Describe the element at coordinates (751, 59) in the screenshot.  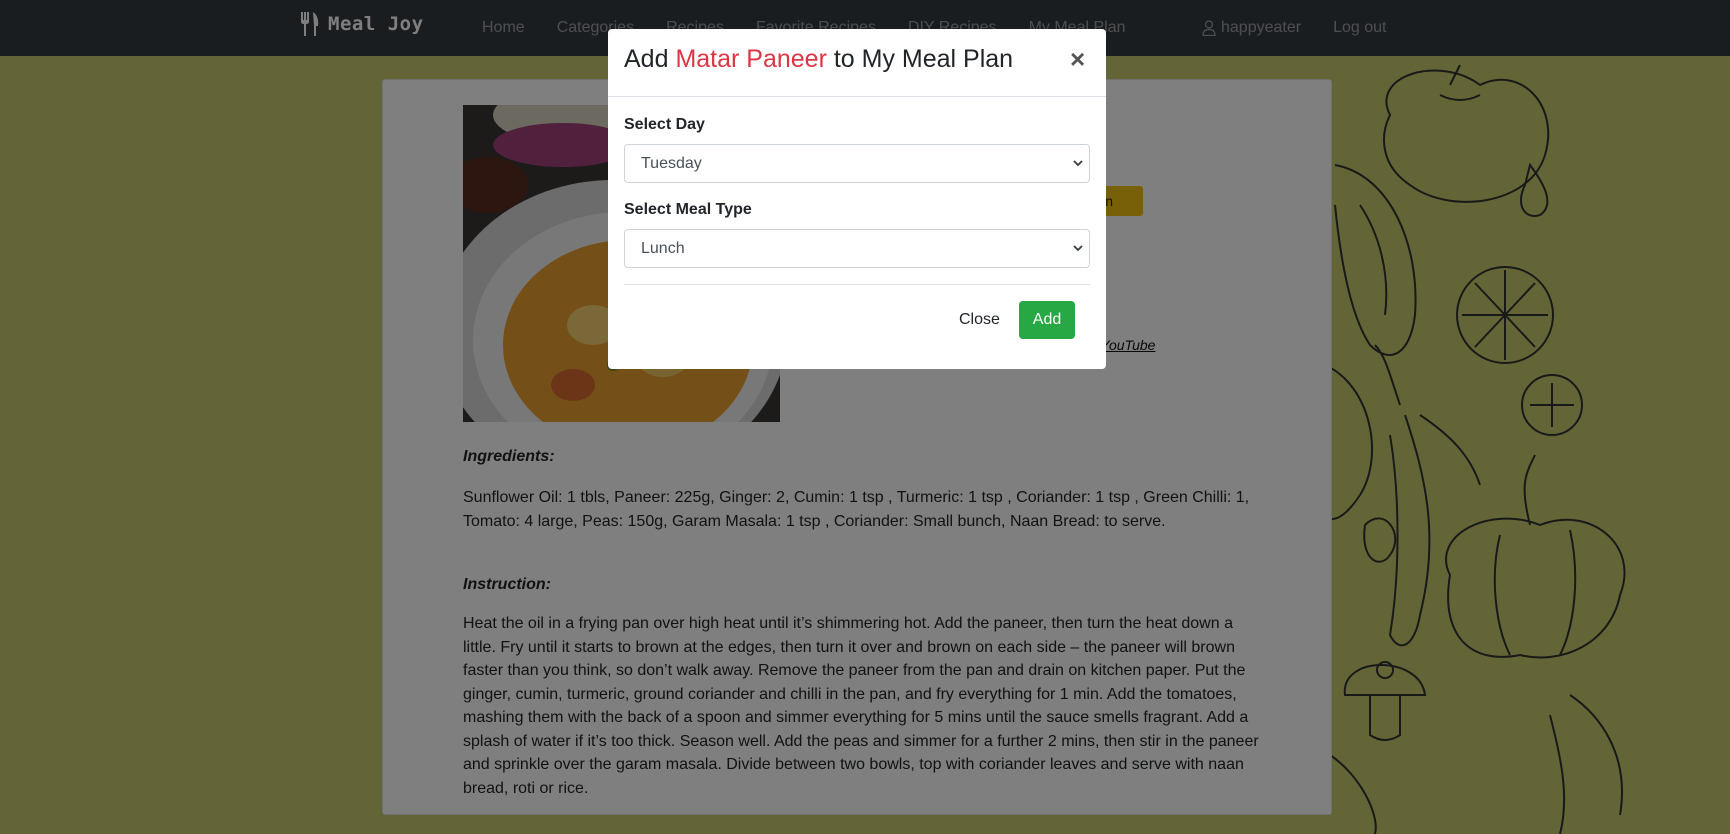
I see `recipe-name-highlight: Matar Paneer` at that location.